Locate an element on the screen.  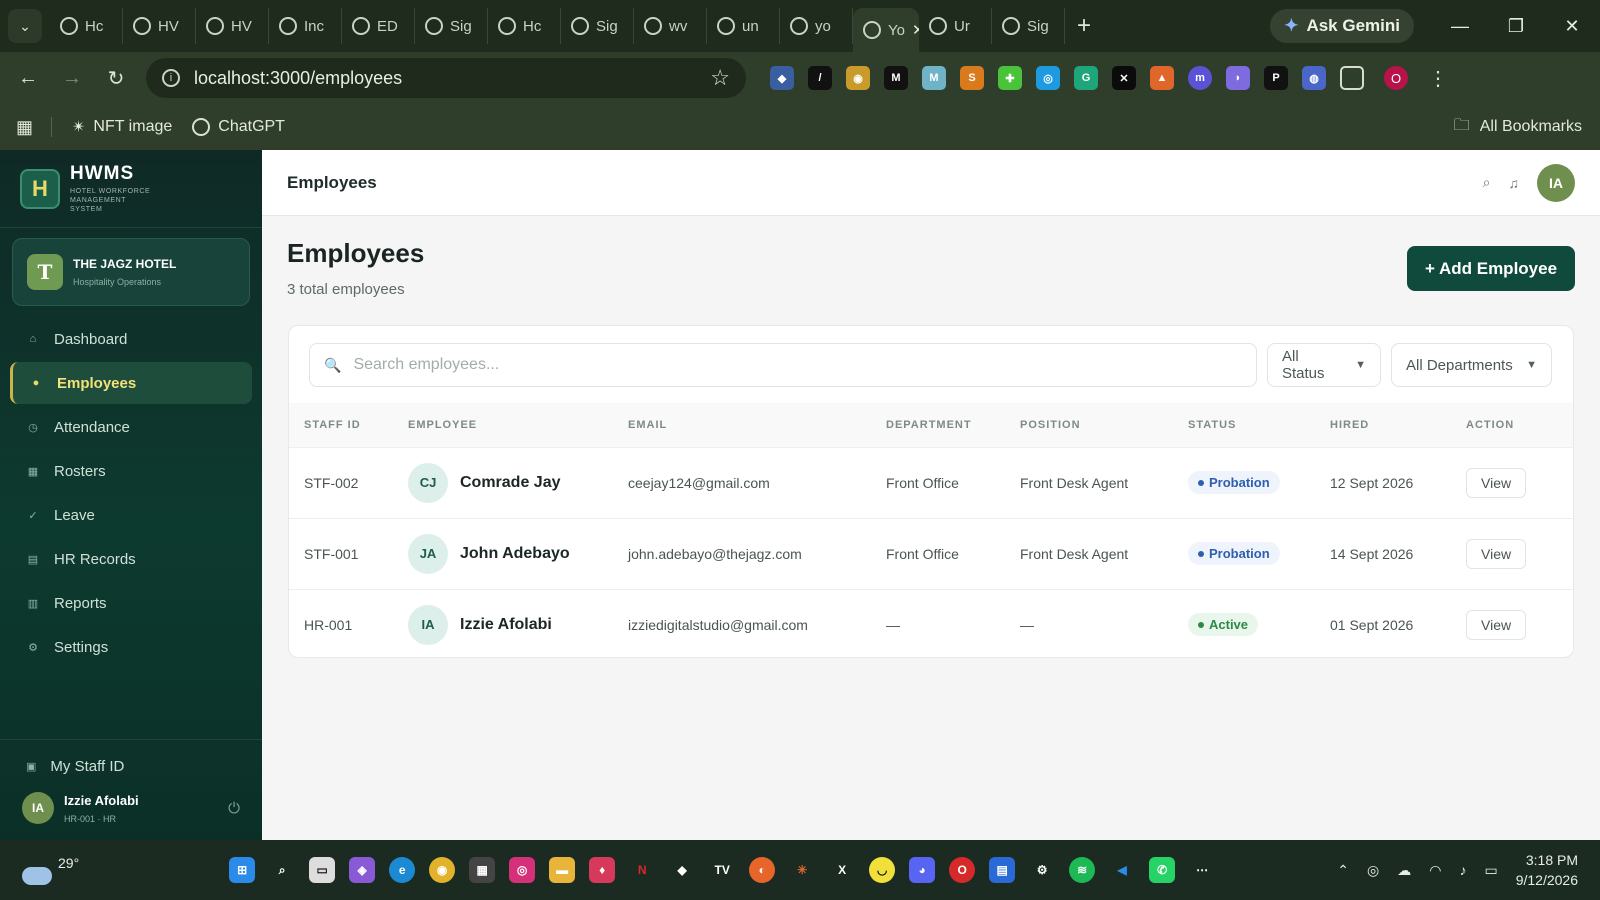
browser-tab: yo is located at coordinates (816, 26).